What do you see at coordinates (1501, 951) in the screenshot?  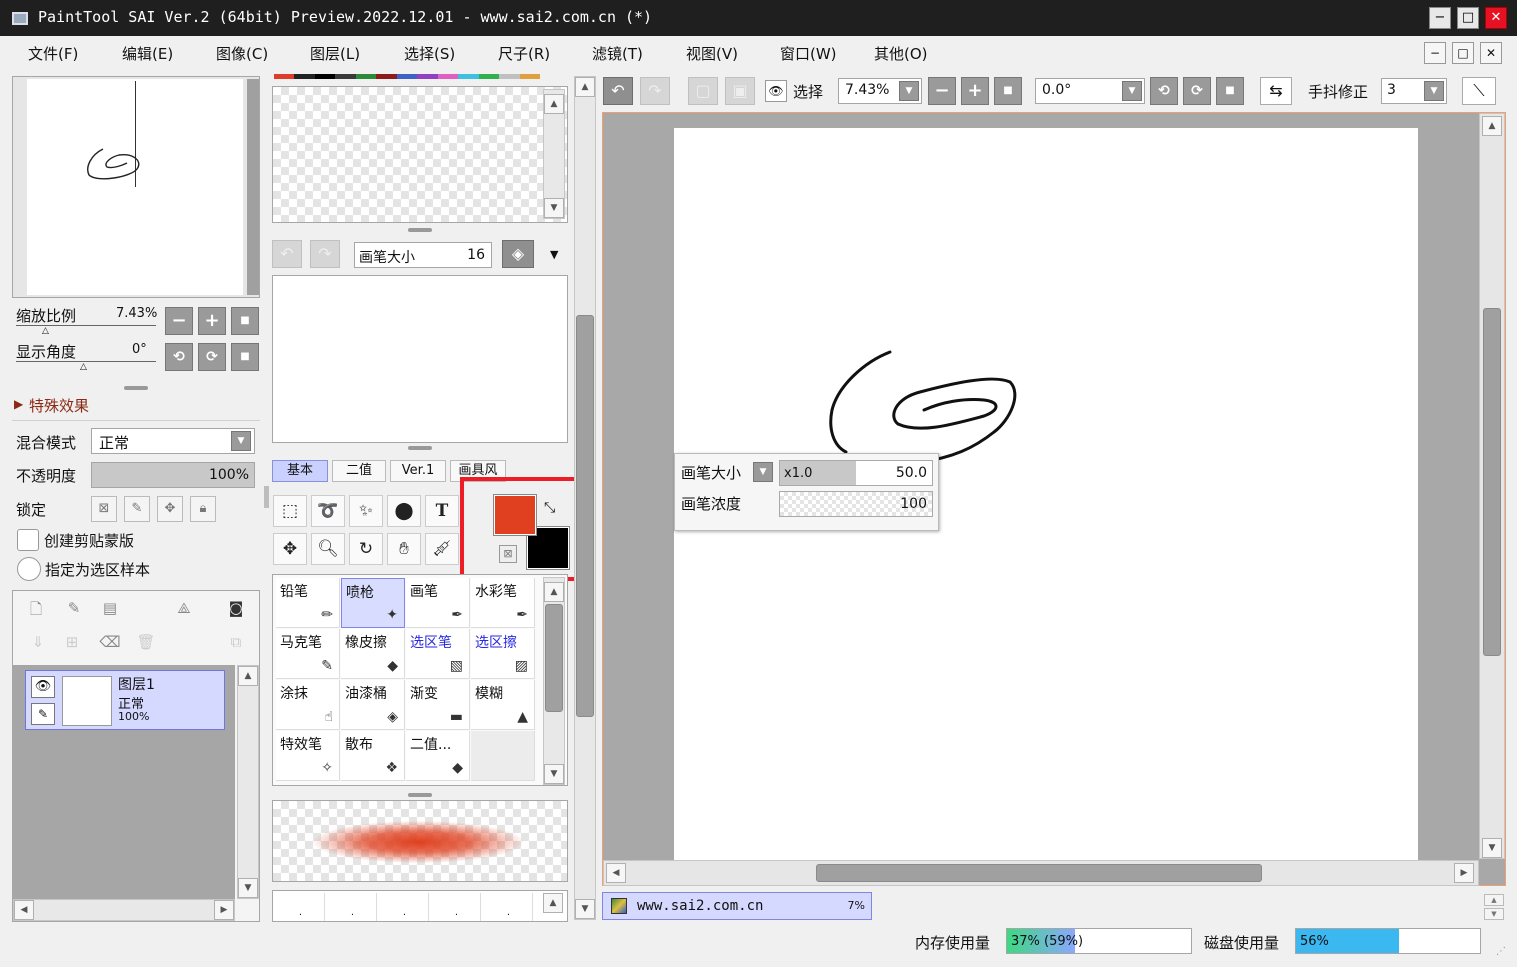 I see `resize-grip-icon: ⋰` at bounding box center [1501, 951].